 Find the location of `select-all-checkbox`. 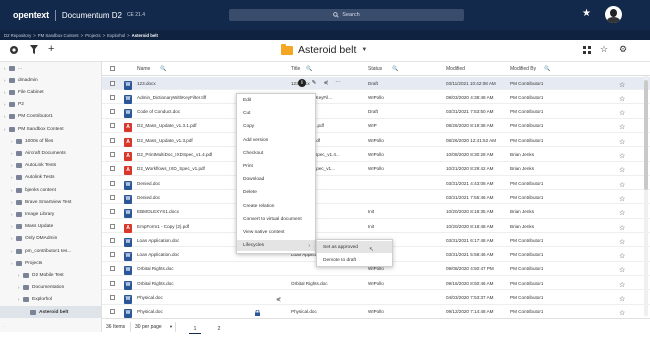

select-all-checkbox is located at coordinates (112, 68).